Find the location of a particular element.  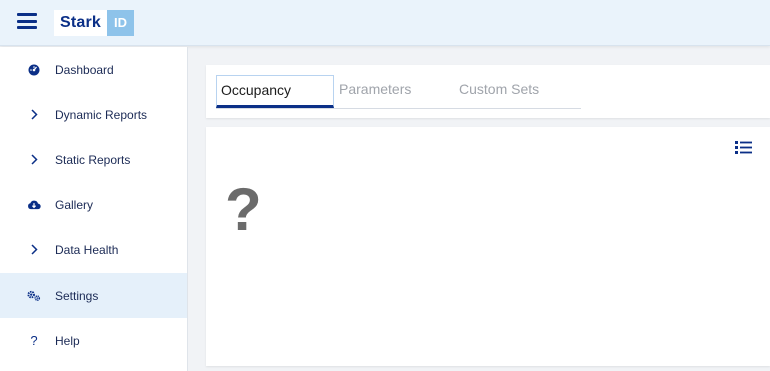

logo-text: Stark is located at coordinates (81, 23).